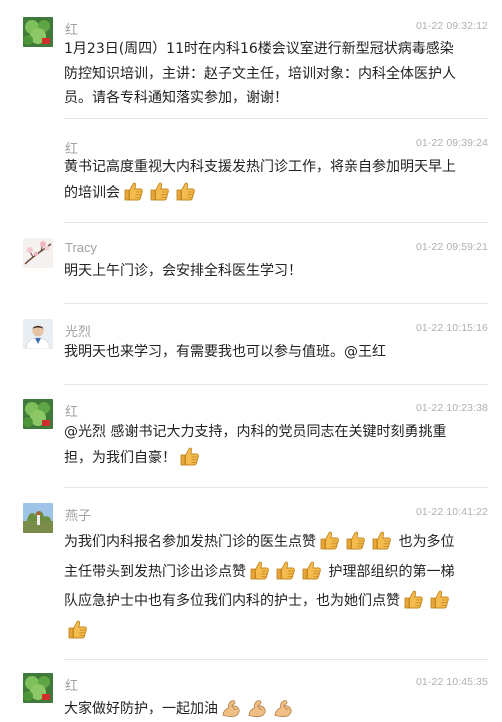 This screenshot has height=722, width=502. What do you see at coordinates (451, 682) in the screenshot?
I see `timestamp: 01-22 10:45:35` at bounding box center [451, 682].